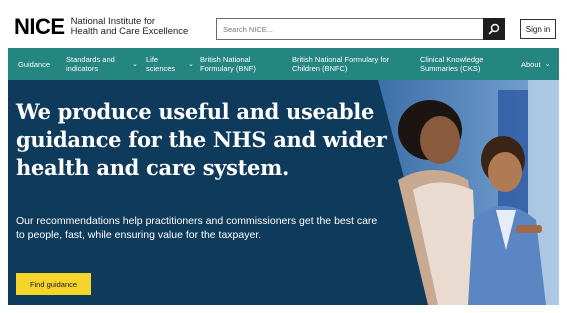 The width and height of the screenshot is (567, 313). What do you see at coordinates (452, 64) in the screenshot?
I see `nav-item-label: Clinical Knowledge Summaries (CKS)` at bounding box center [452, 64].